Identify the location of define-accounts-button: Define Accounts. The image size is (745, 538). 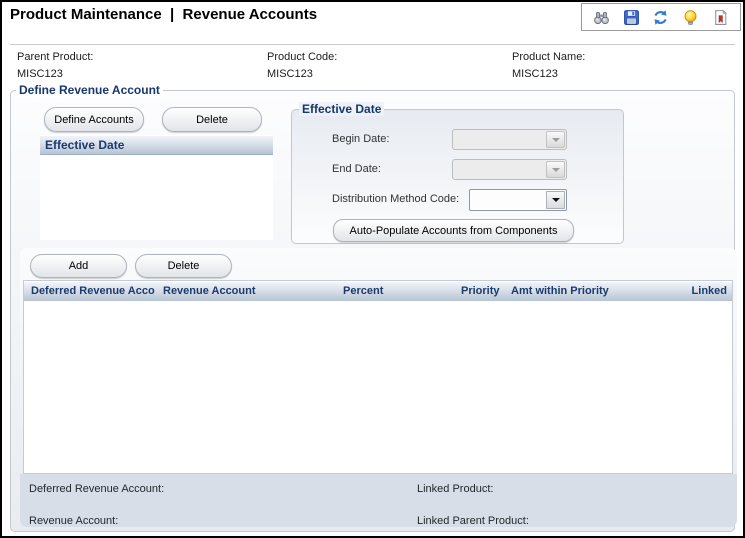
(94, 119).